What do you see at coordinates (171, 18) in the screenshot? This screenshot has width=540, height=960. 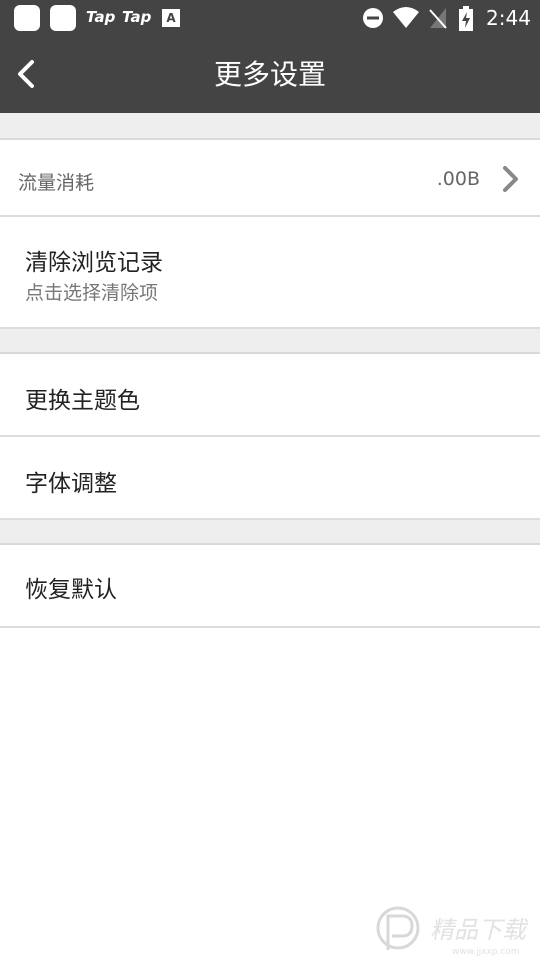 I see `keyboard-notification-icon: A` at bounding box center [171, 18].